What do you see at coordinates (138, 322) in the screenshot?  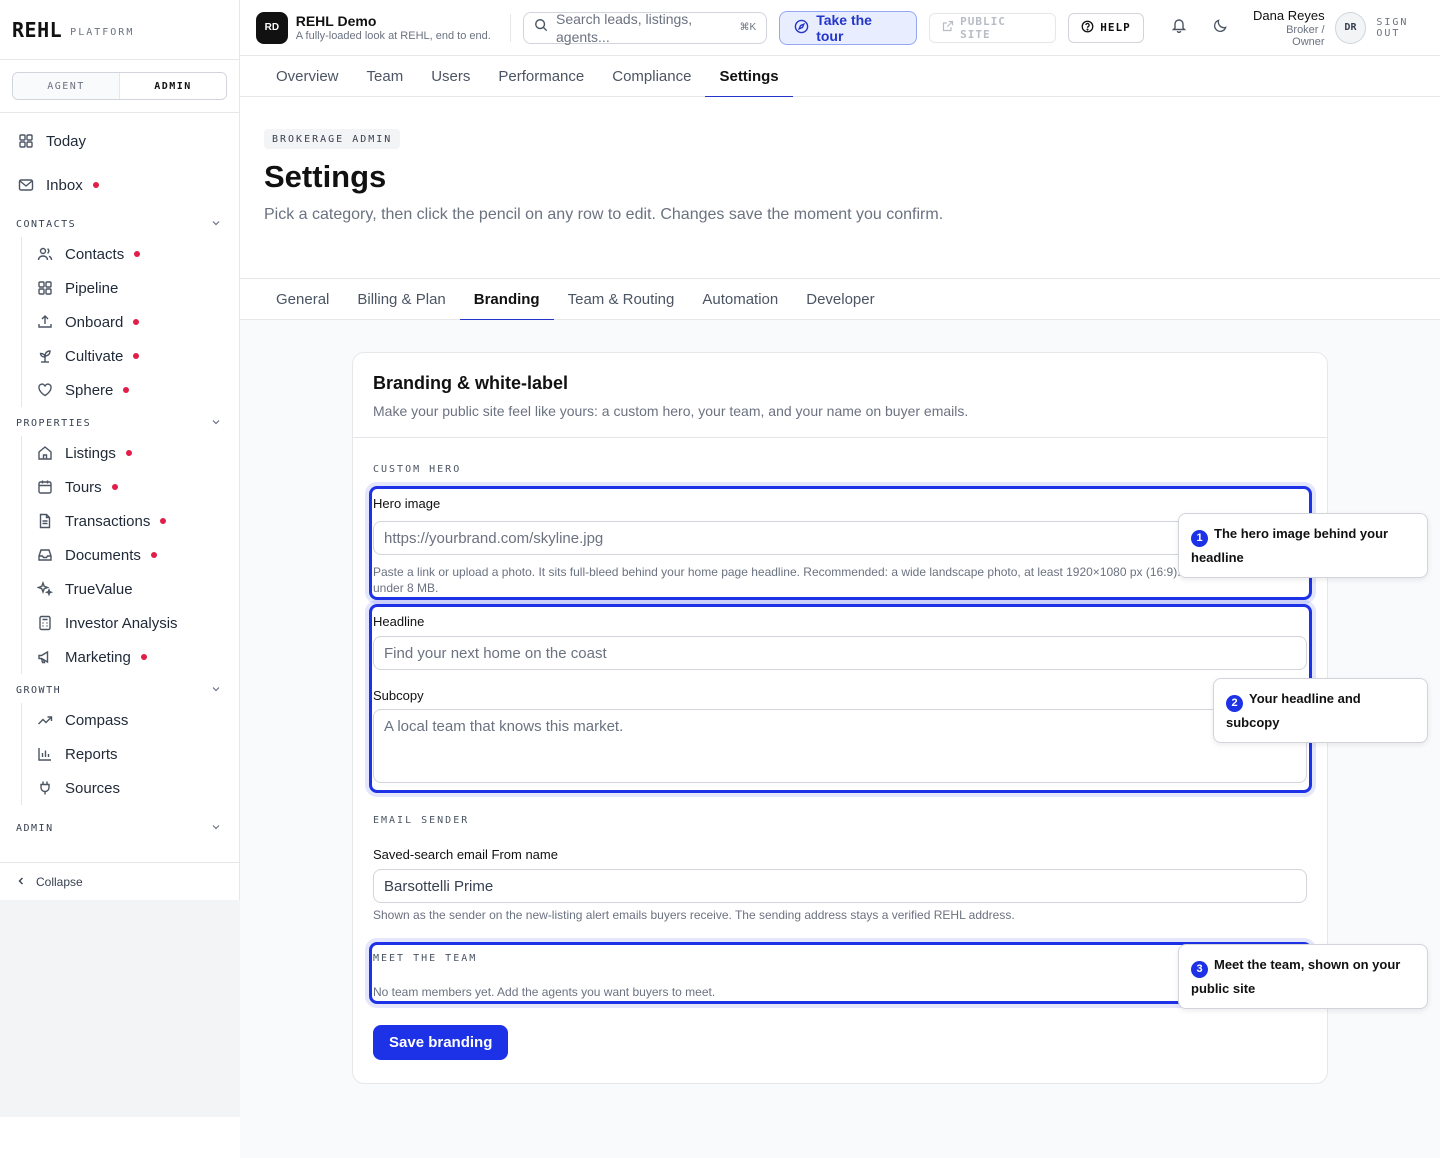 I see `sidebar-item-onboard: Onboard` at bounding box center [138, 322].